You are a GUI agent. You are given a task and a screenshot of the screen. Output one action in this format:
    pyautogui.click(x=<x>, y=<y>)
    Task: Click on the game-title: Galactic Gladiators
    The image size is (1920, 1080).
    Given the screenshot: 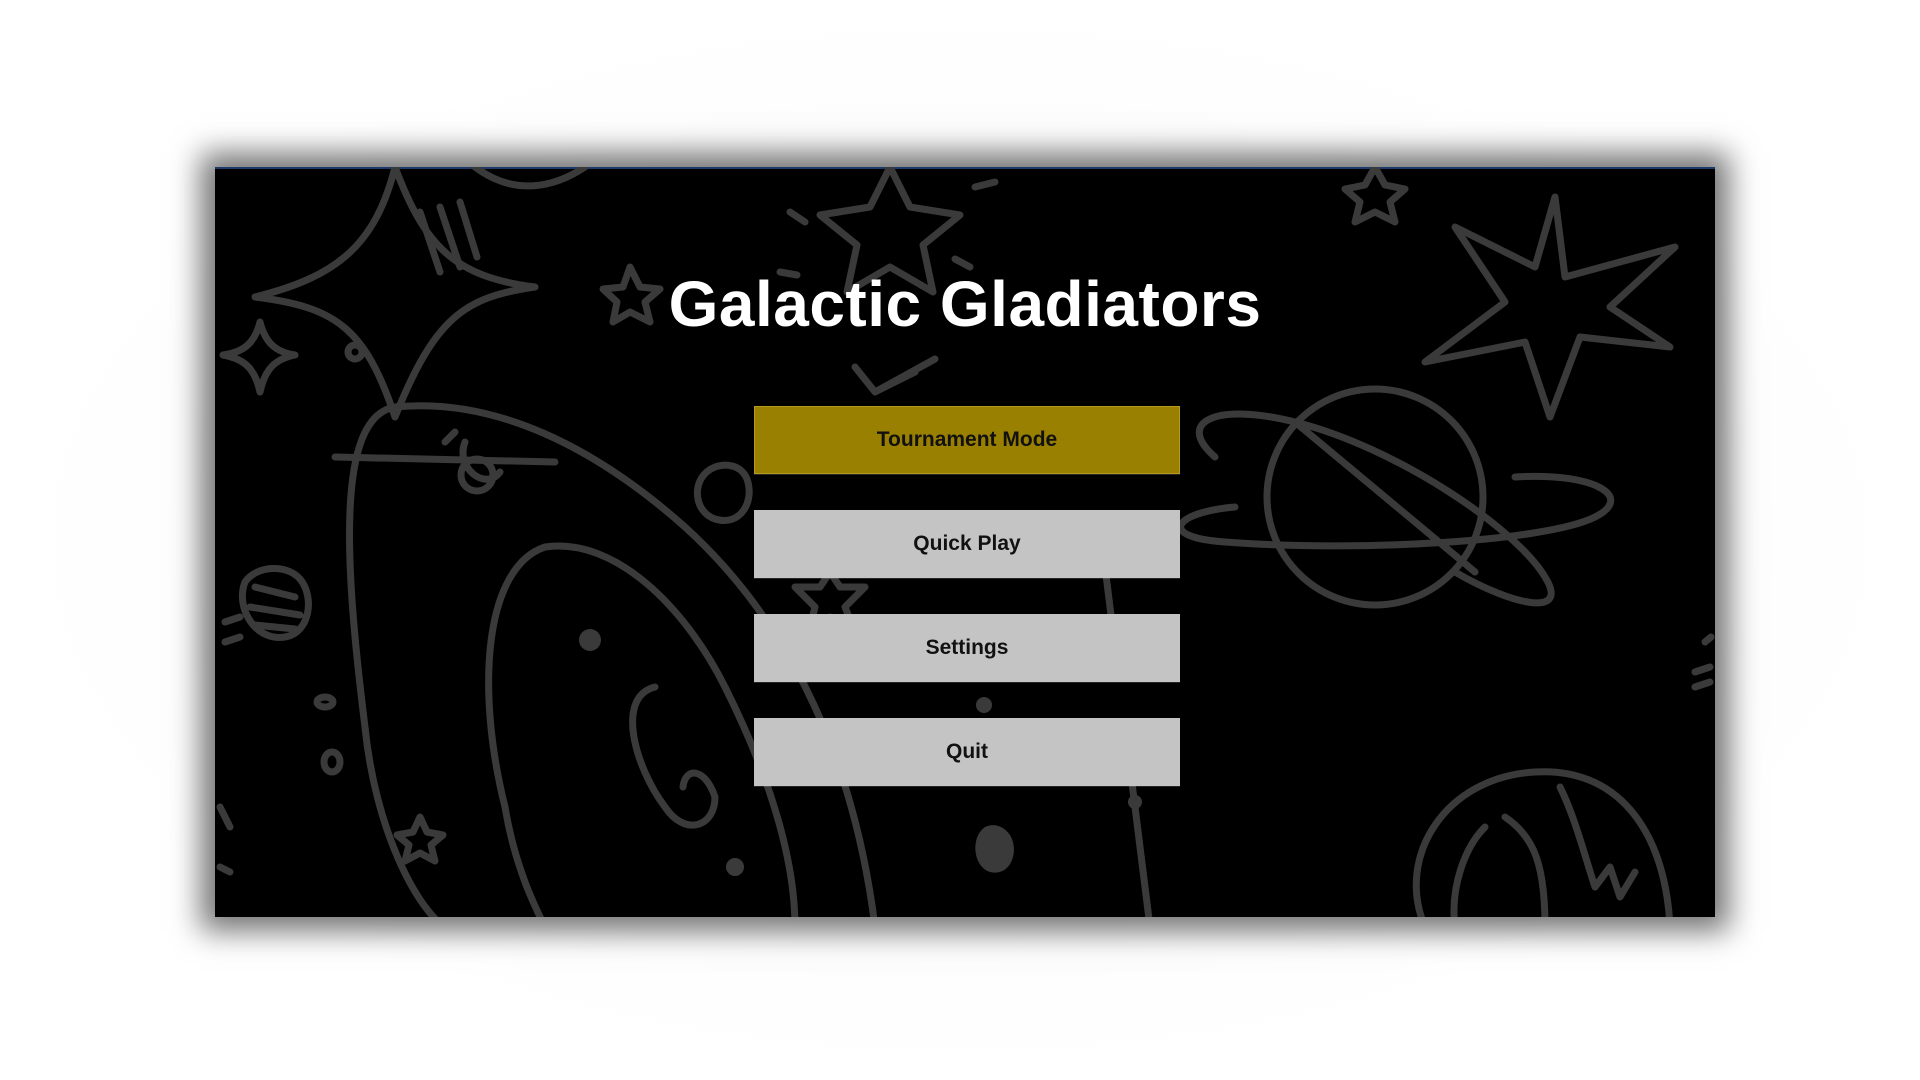 What is the action you would take?
    pyautogui.click(x=965, y=304)
    